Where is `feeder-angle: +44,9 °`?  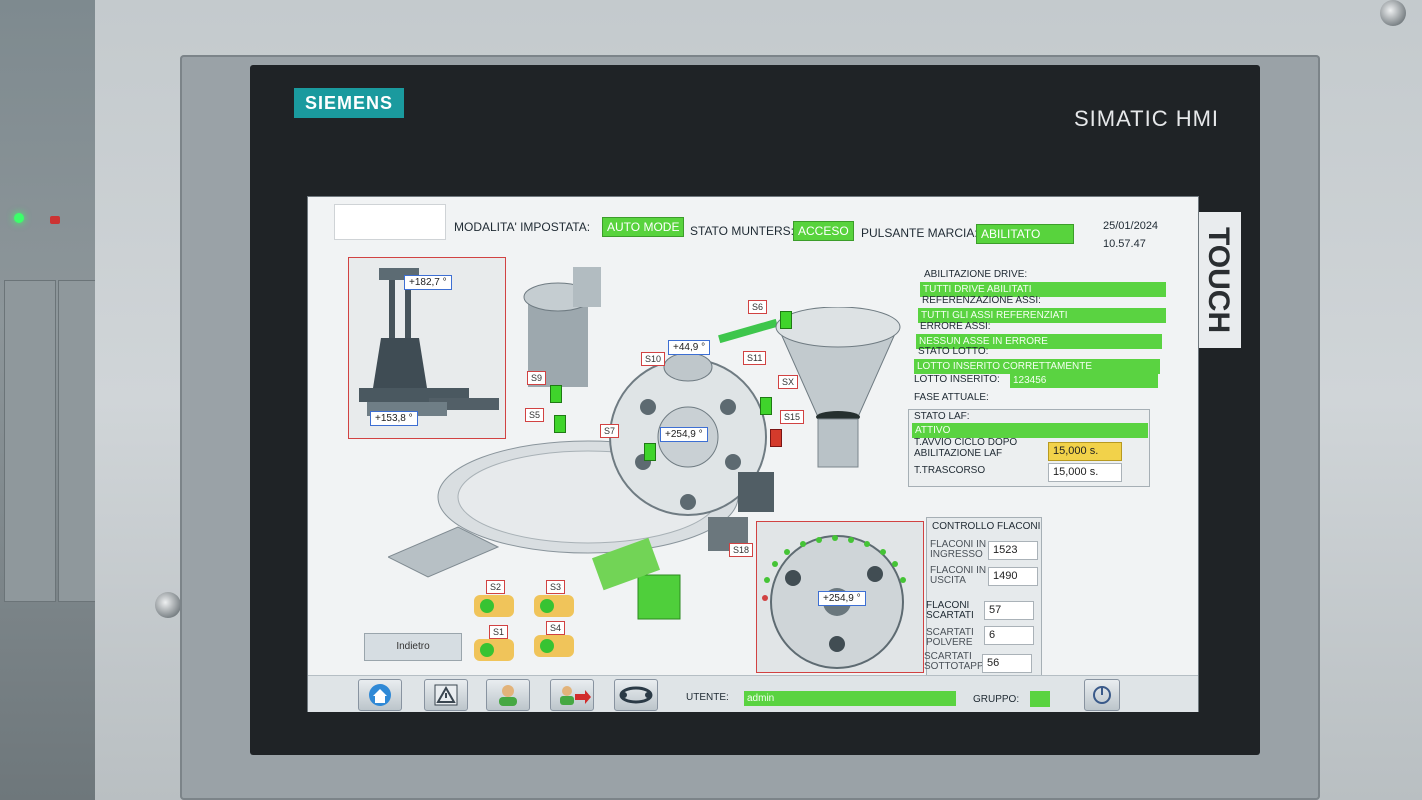 feeder-angle: +44,9 ° is located at coordinates (689, 347).